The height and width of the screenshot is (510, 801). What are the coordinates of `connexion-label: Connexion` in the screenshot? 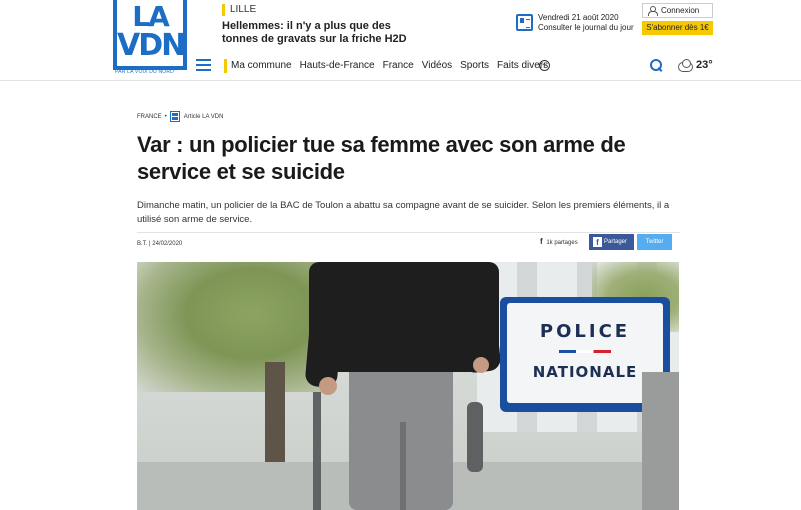 It's located at (680, 10).